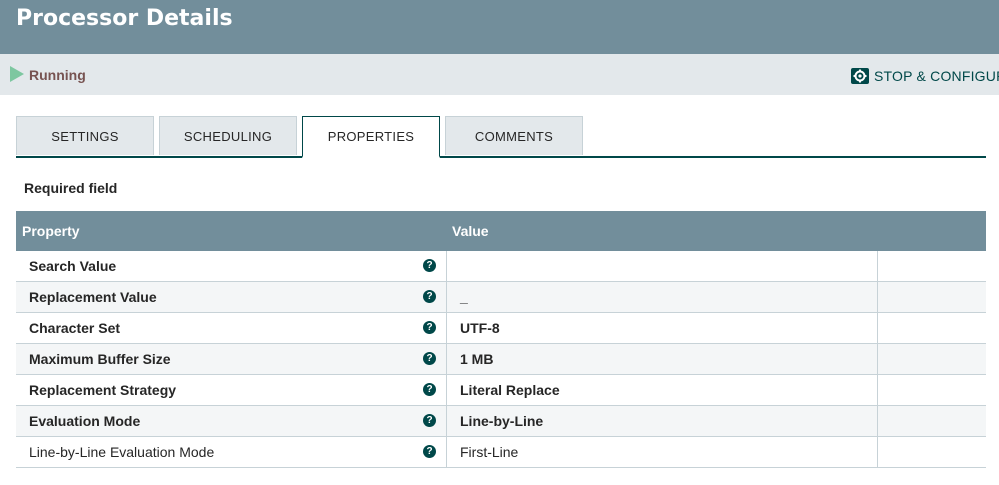 The height and width of the screenshot is (485, 999). I want to click on property-value: _, so click(464, 297).